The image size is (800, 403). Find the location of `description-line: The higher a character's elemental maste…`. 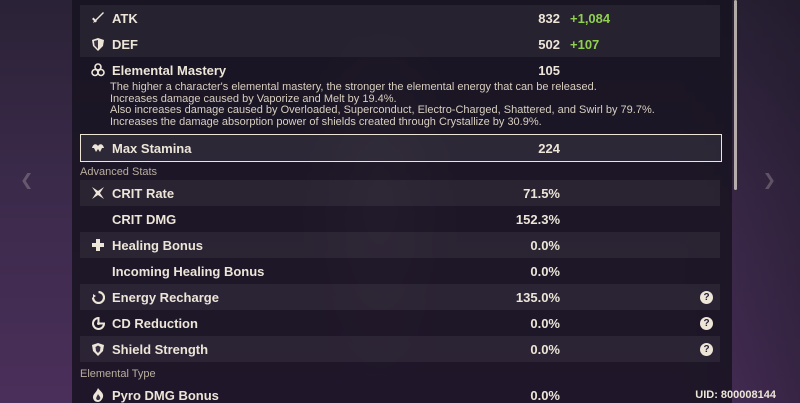

description-line: The higher a character's elemental maste… is located at coordinates (353, 87).